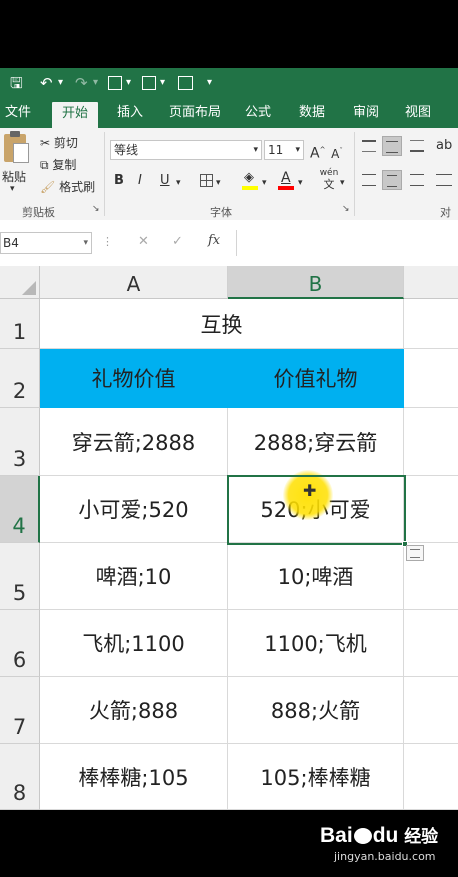  Describe the element at coordinates (346, 209) in the screenshot. I see `font-launcher-icon: ↘` at that location.